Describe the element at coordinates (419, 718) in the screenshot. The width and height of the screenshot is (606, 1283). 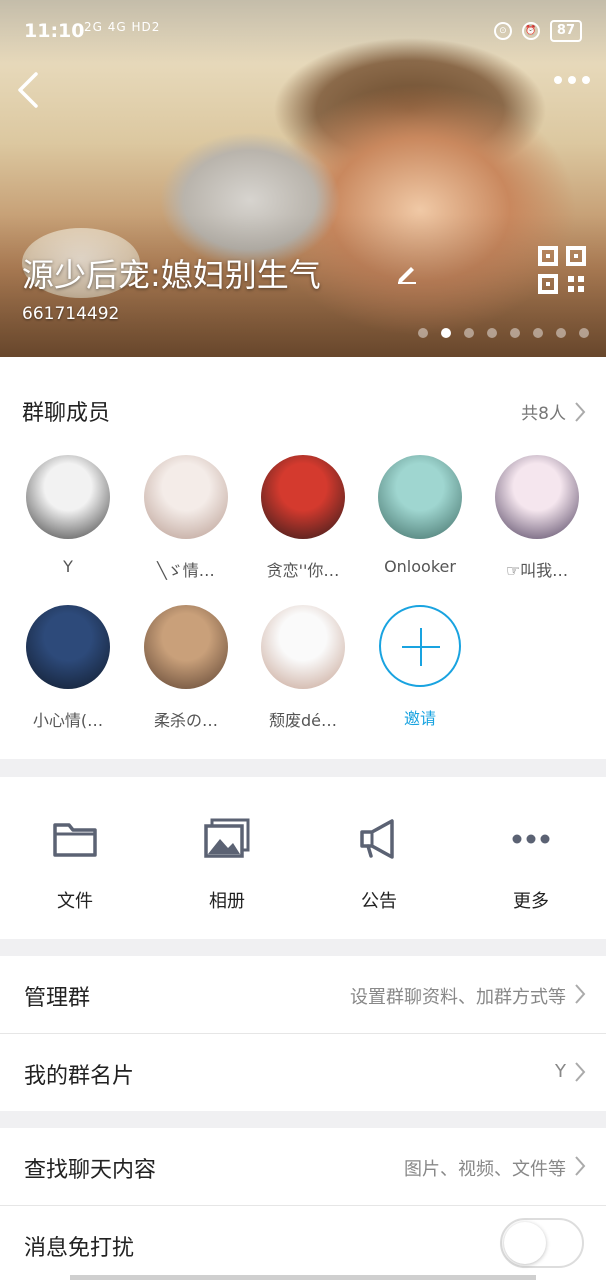
I see `invite-label: 邀请` at that location.